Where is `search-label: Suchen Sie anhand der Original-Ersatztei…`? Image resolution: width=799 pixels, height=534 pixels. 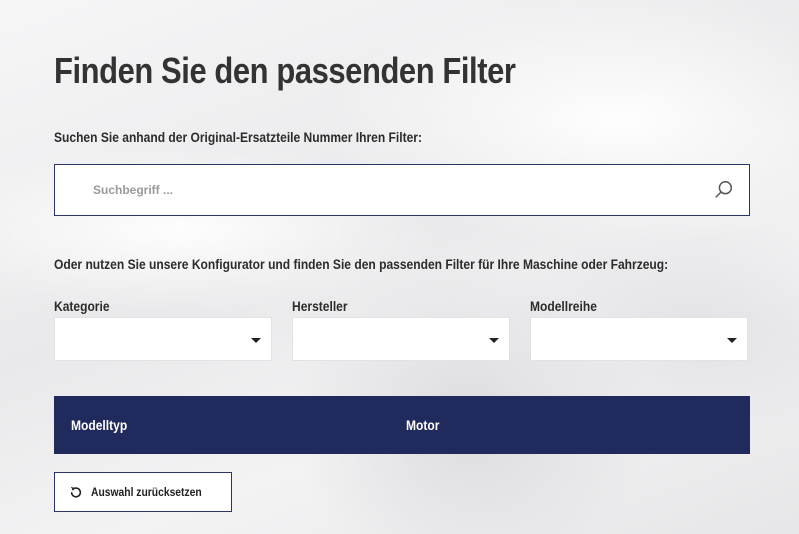
search-label: Suchen Sie anhand der Original-Ersatztei… is located at coordinates (238, 137).